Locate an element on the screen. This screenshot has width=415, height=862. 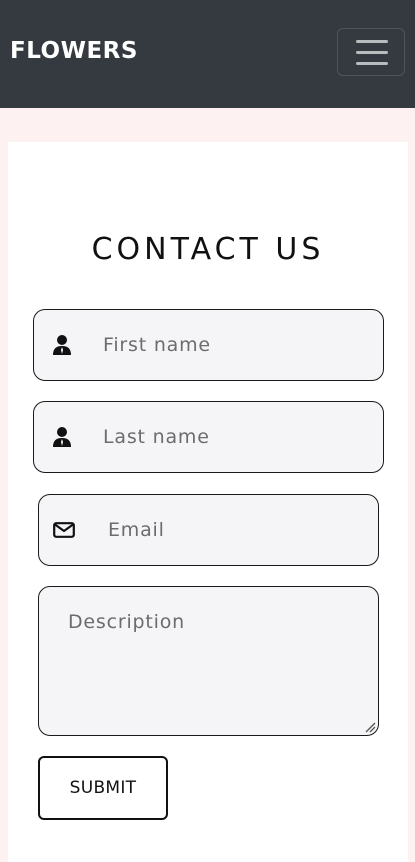
submit-button: SUBMIT is located at coordinates (103, 788).